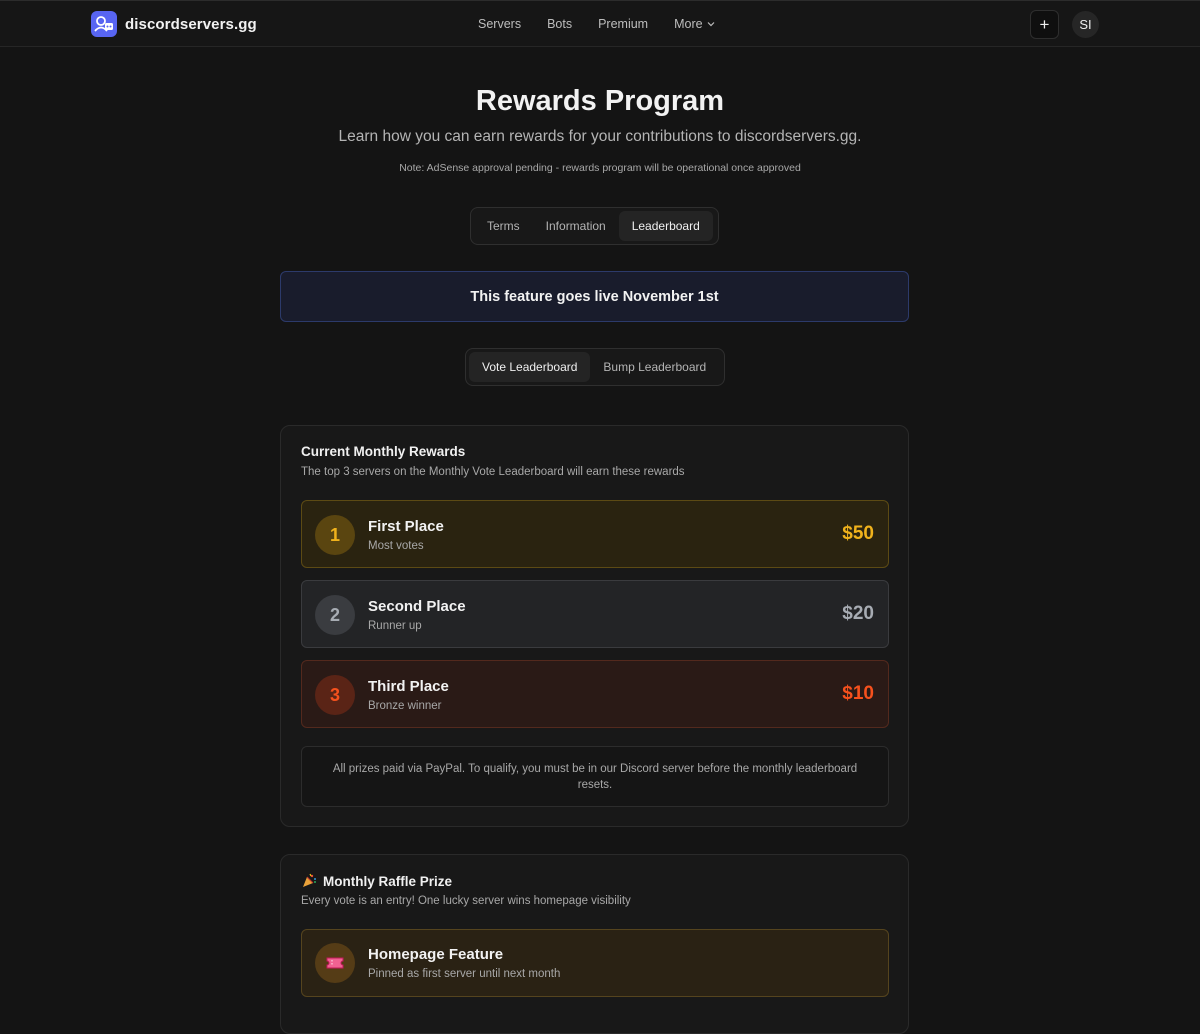  I want to click on plus-icon: +, so click(1044, 24).